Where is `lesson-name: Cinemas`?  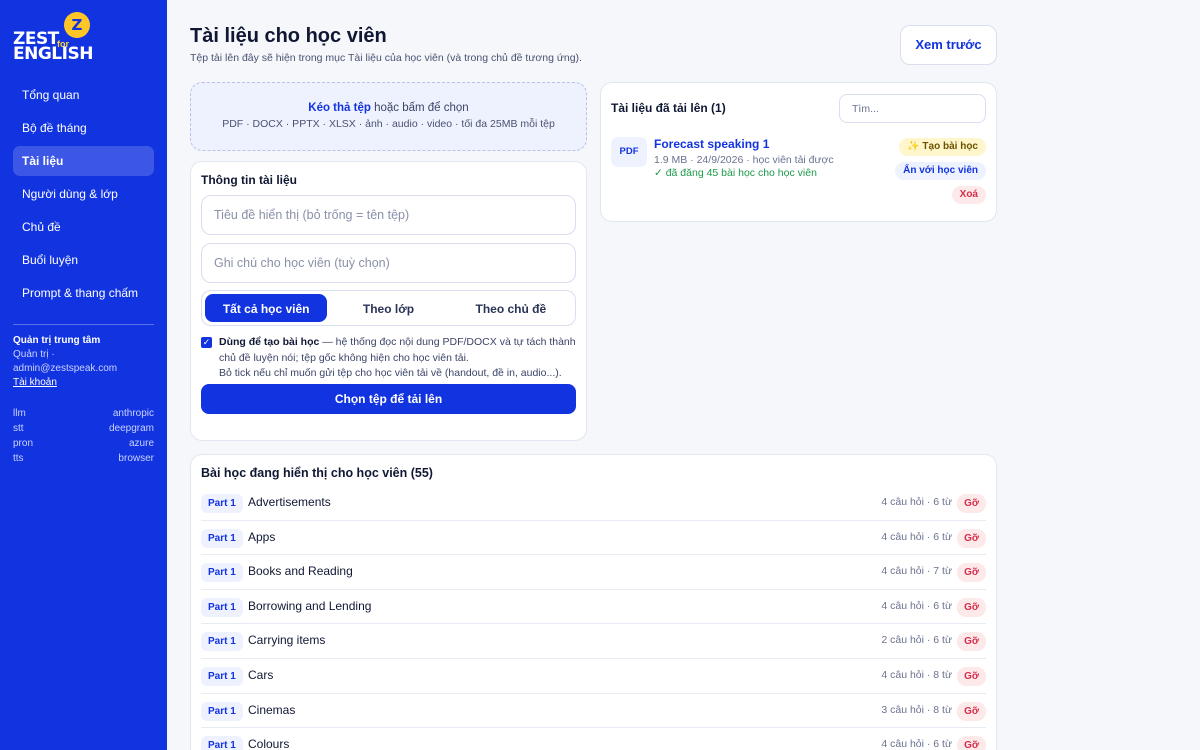
lesson-name: Cinemas is located at coordinates (272, 709).